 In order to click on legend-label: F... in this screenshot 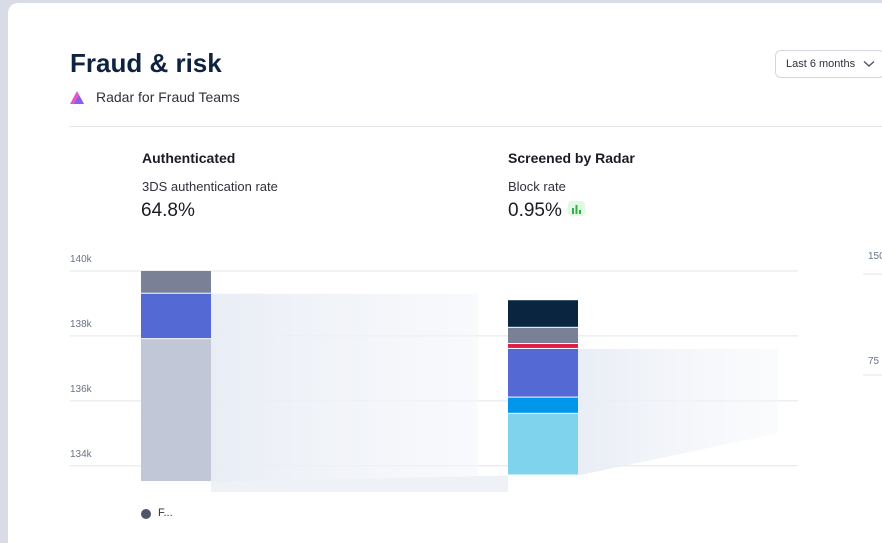, I will do `click(165, 513)`.